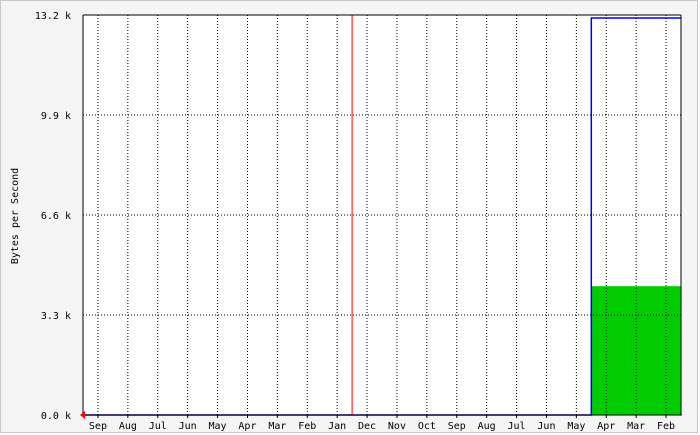 The width and height of the screenshot is (700, 435). Describe the element at coordinates (337, 426) in the screenshot. I see `x-tick-label: Jan` at that location.